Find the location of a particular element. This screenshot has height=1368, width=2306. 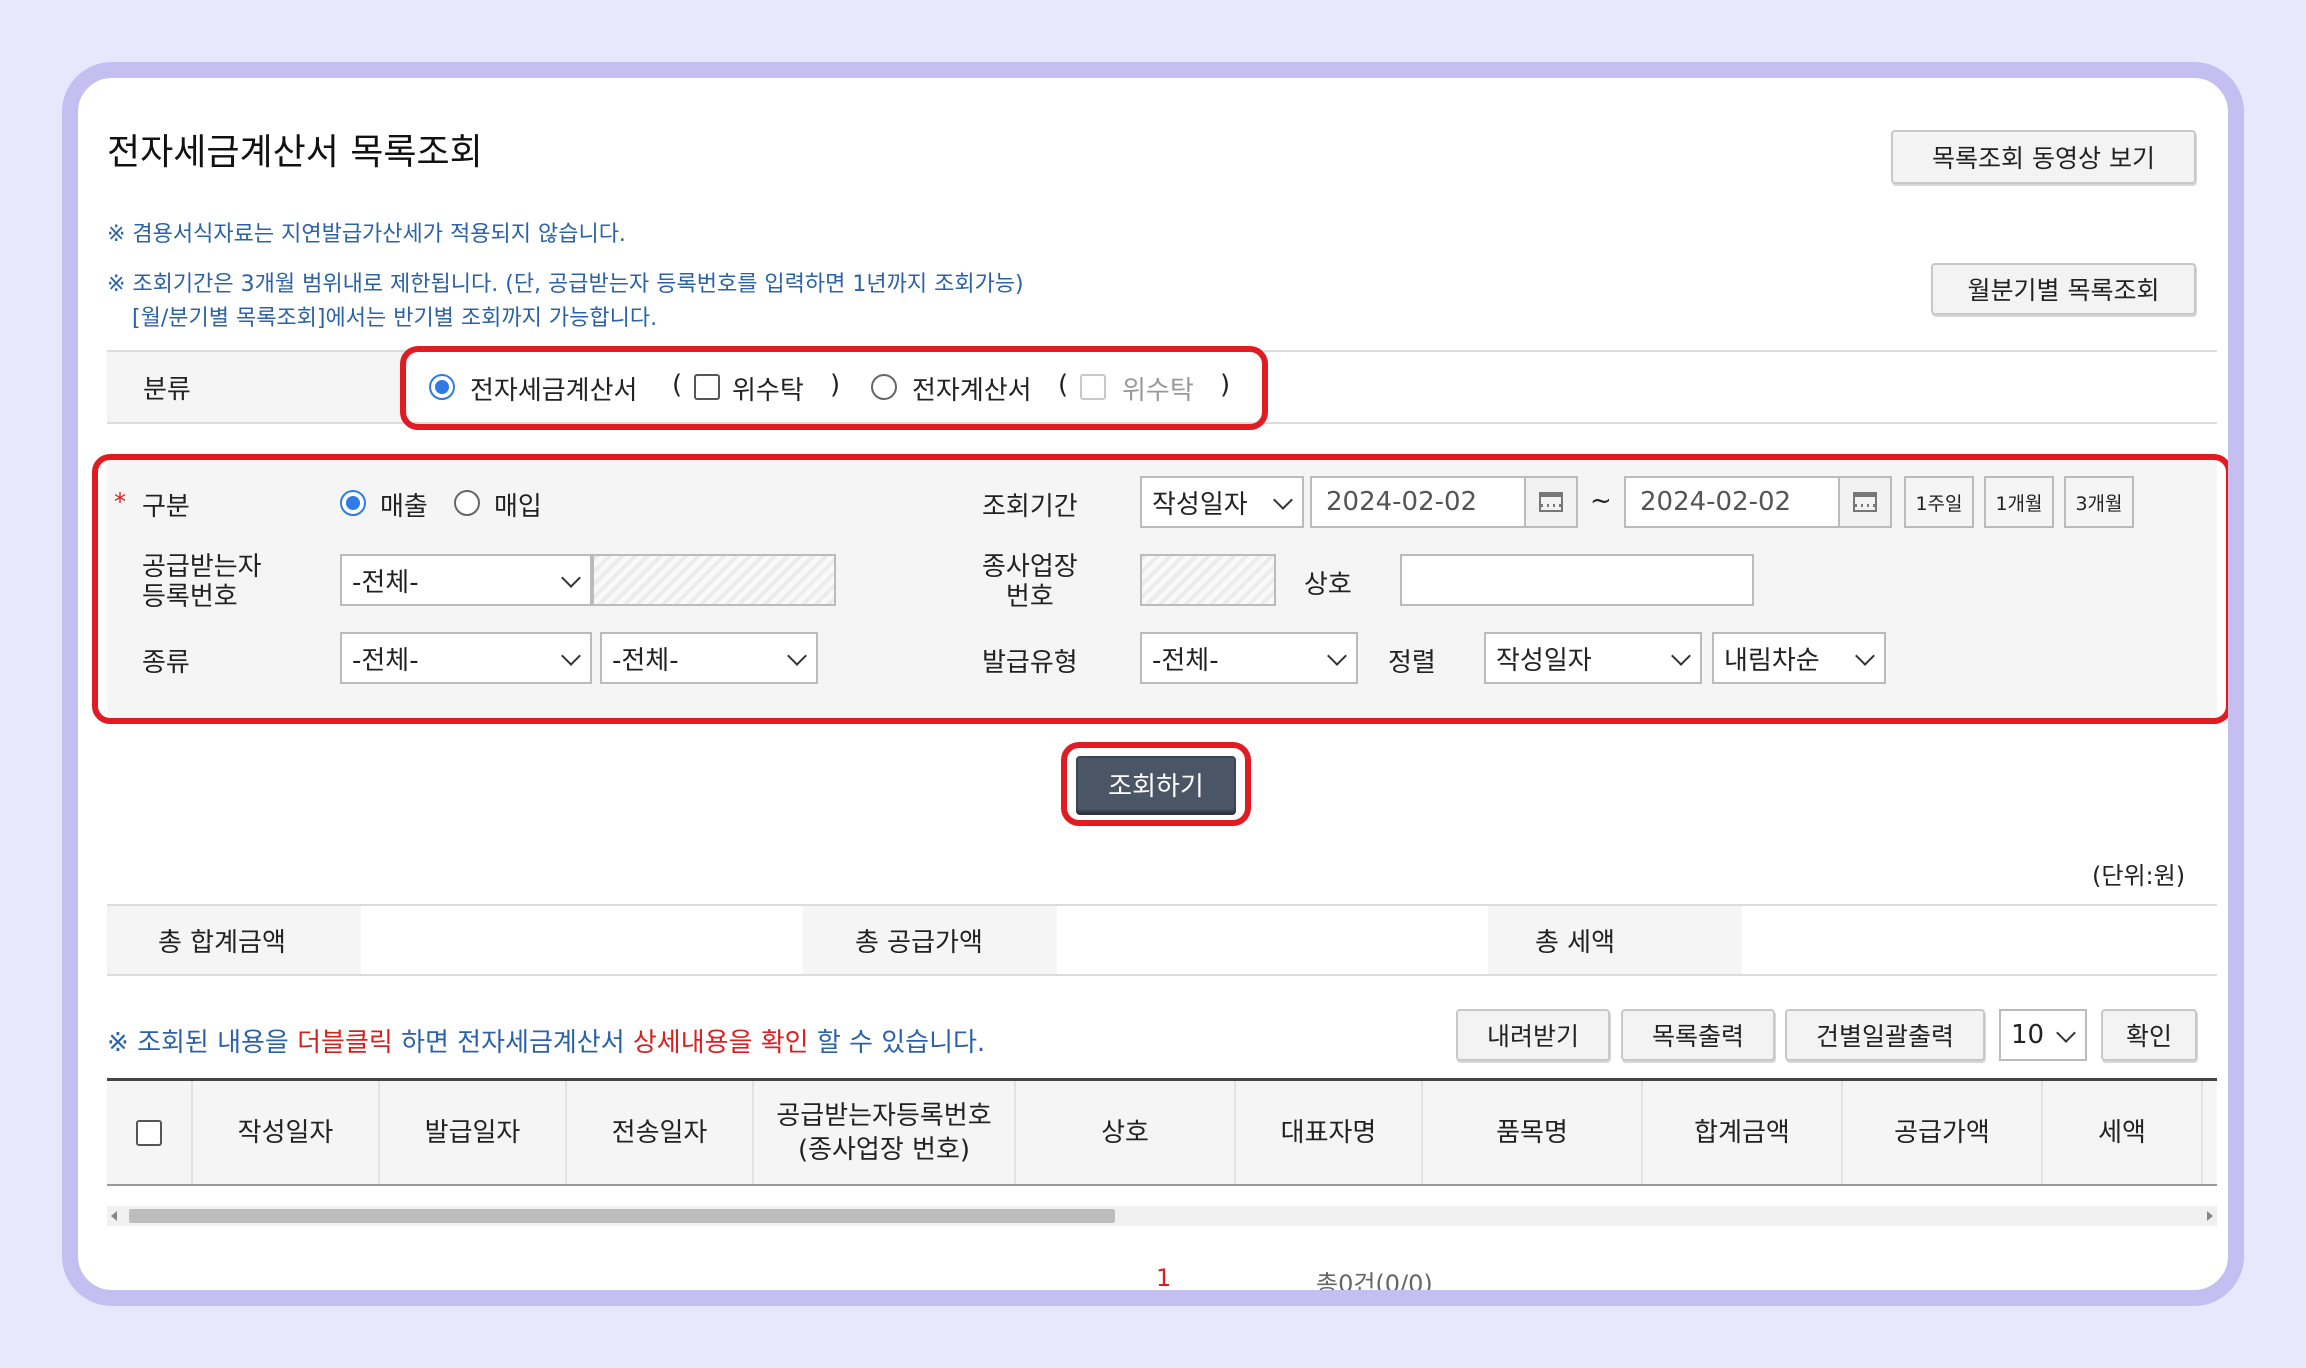

info-text-1: 조회된 내용을 is located at coordinates (213, 1043).